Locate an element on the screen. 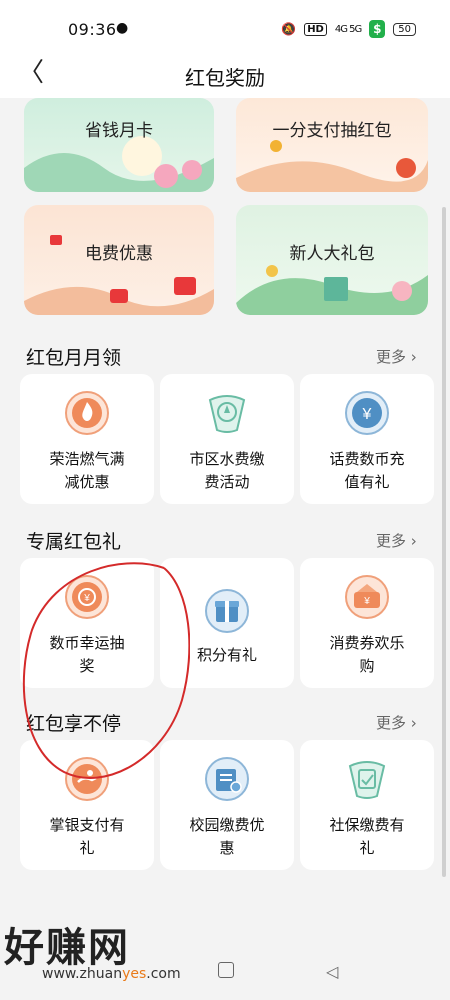 This screenshot has width=450, height=1000. status-bar: 09:36 ● 🔕 HD 4G 5G $ 50 is located at coordinates (225, 26).